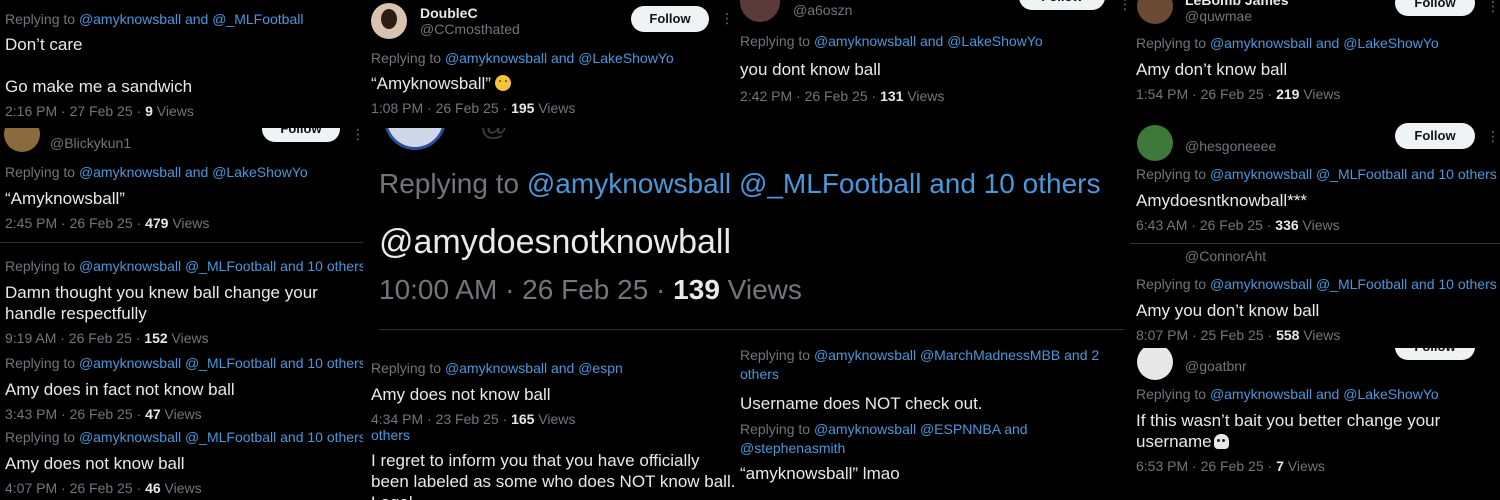 The width and height of the screenshot is (1500, 500). What do you see at coordinates (99, 111) in the screenshot?
I see `tweet-meta: 2:16 PM · 27 Feb 25 · 9 Views` at bounding box center [99, 111].